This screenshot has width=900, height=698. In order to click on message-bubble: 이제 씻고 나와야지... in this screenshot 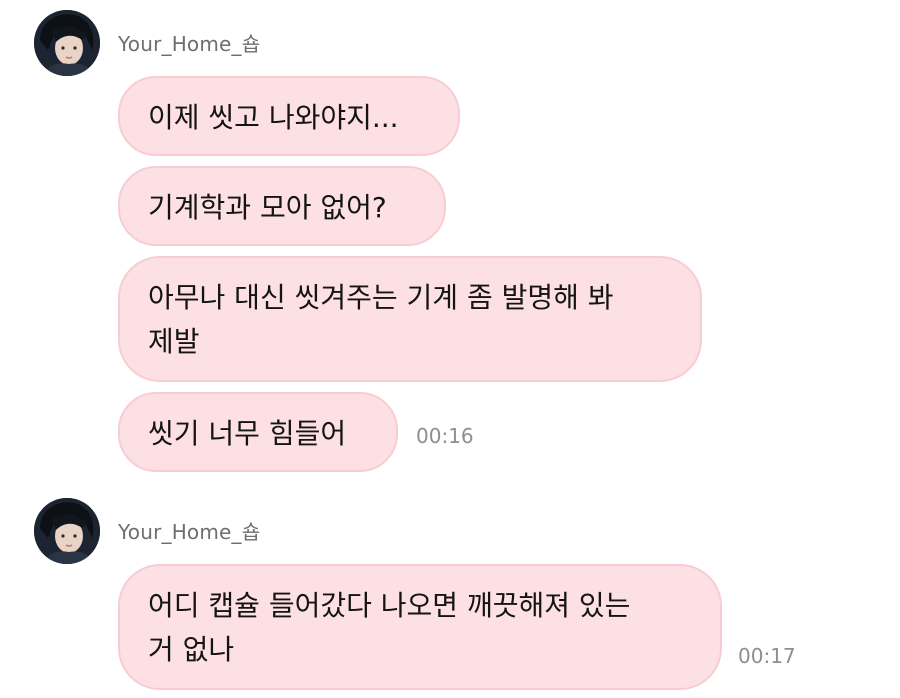, I will do `click(289, 116)`.